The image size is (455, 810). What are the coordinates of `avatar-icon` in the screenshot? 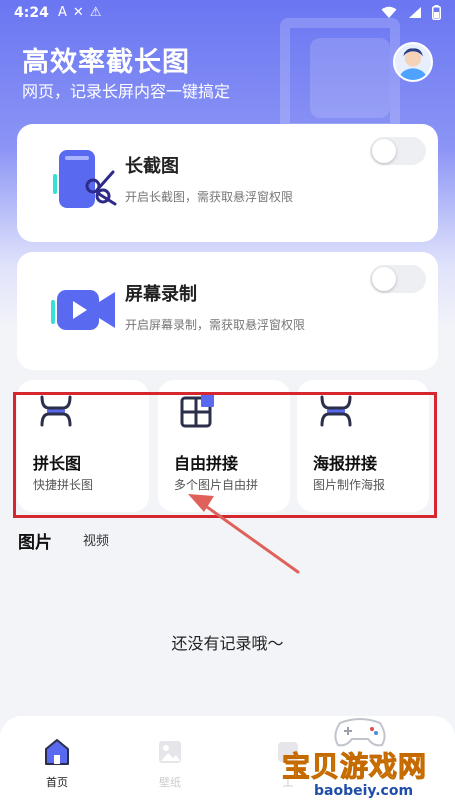 It's located at (413, 64).